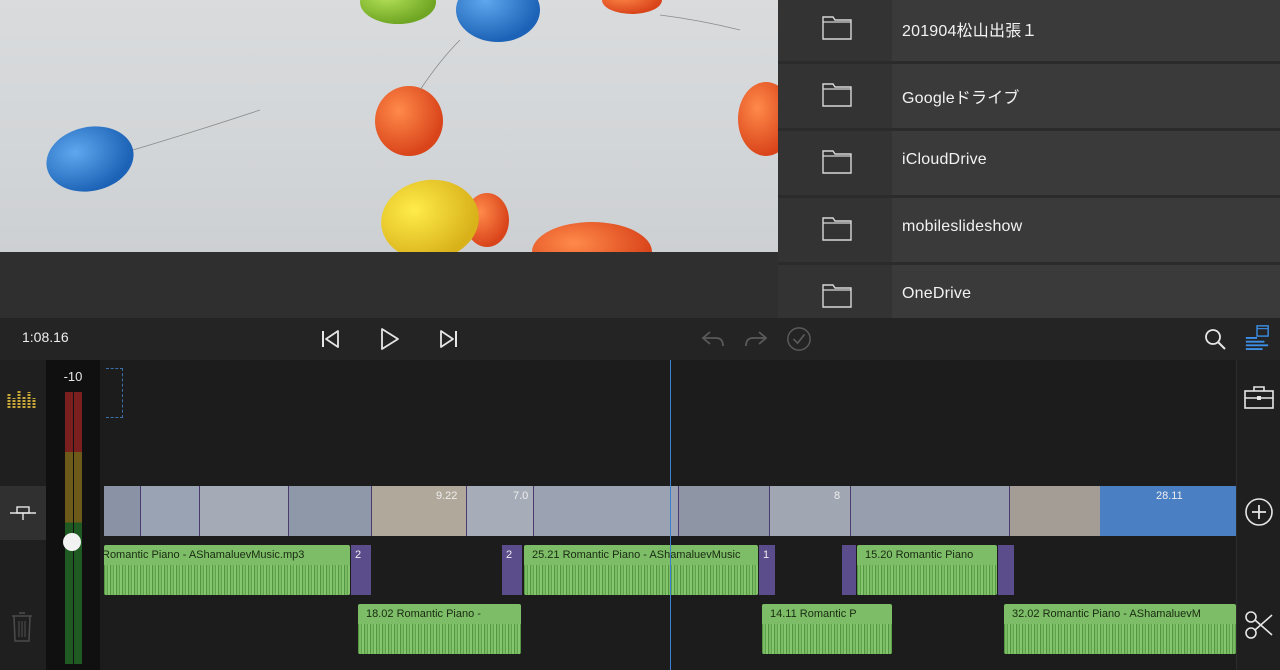 This screenshot has width=1280, height=670. What do you see at coordinates (78, 528) in the screenshot?
I see `meter-bar-right` at bounding box center [78, 528].